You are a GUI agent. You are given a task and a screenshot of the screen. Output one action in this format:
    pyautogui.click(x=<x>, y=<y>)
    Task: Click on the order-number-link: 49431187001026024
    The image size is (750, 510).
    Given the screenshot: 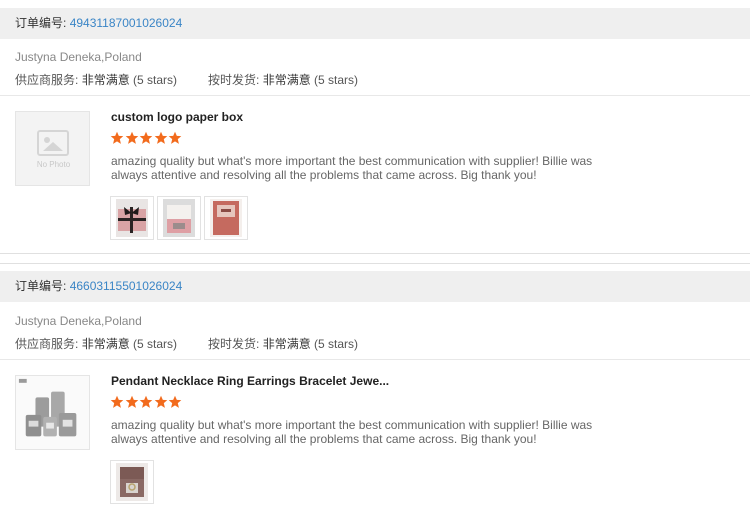 What is the action you would take?
    pyautogui.click(x=126, y=23)
    